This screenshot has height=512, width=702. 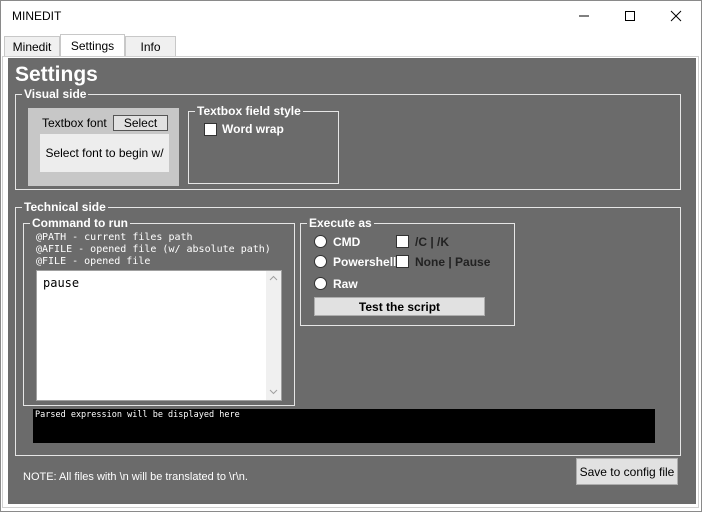 What do you see at coordinates (159, 335) in the screenshot?
I see `command-editor: pause` at bounding box center [159, 335].